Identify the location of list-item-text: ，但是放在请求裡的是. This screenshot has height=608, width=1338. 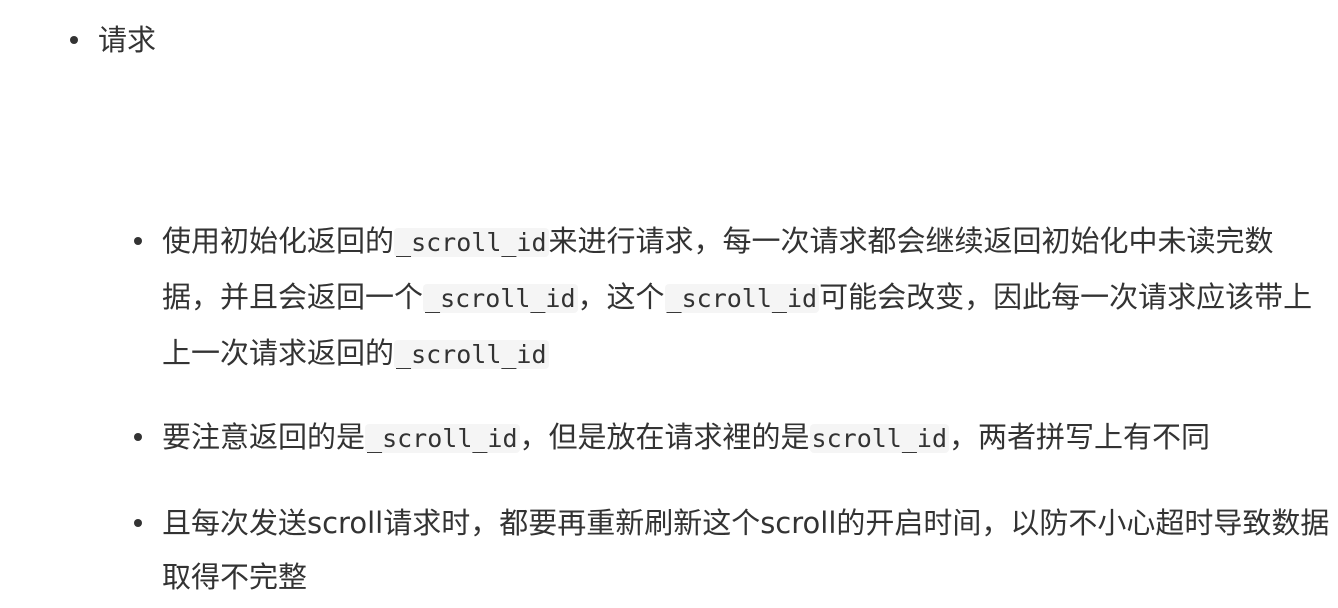
(664, 437).